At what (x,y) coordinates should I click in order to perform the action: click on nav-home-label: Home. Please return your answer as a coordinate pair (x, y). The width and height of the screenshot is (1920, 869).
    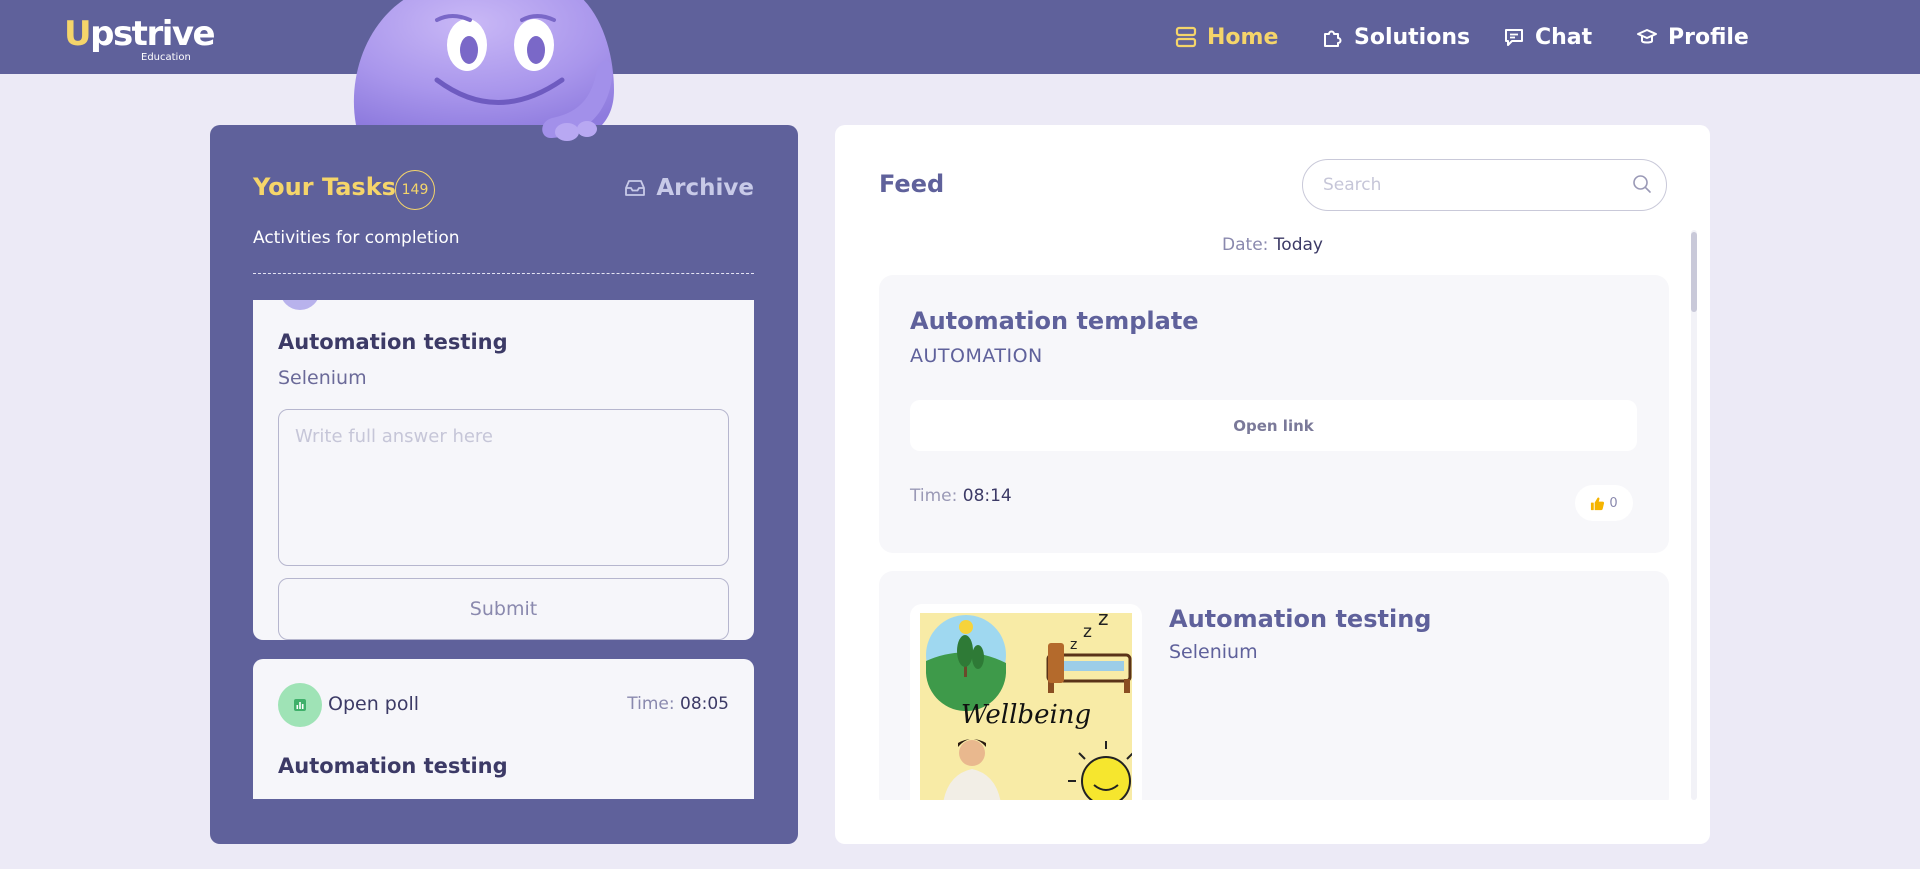
    Looking at the image, I should click on (1243, 37).